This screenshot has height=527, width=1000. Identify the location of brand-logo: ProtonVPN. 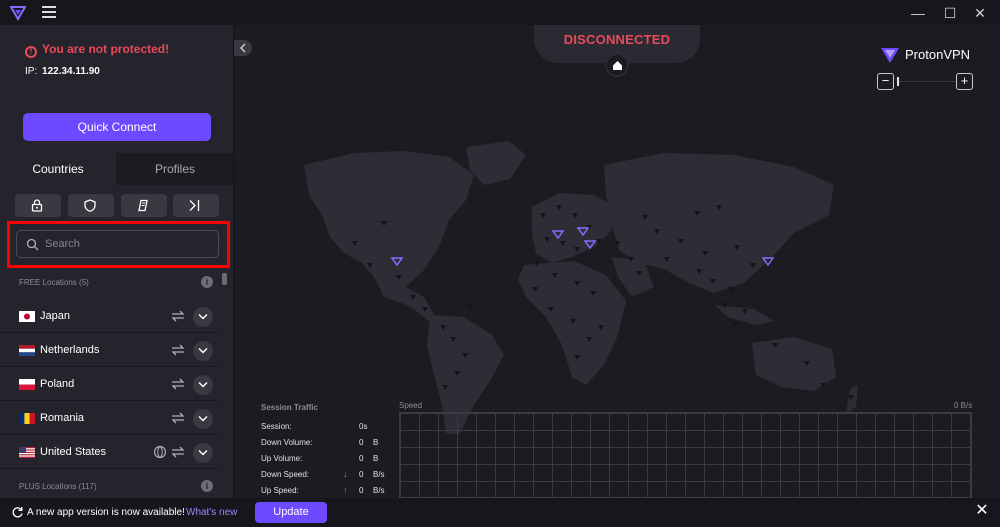
(940, 55).